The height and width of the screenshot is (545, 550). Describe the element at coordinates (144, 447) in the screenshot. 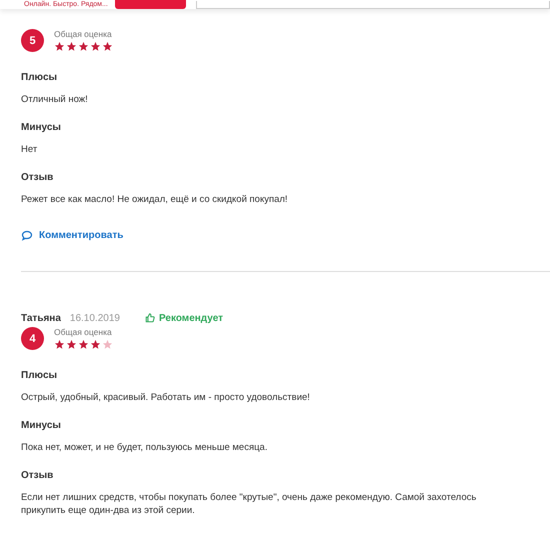

I see `section-text: Пока нет, может, и не будет, пользуюсь меньше месяца.` at that location.